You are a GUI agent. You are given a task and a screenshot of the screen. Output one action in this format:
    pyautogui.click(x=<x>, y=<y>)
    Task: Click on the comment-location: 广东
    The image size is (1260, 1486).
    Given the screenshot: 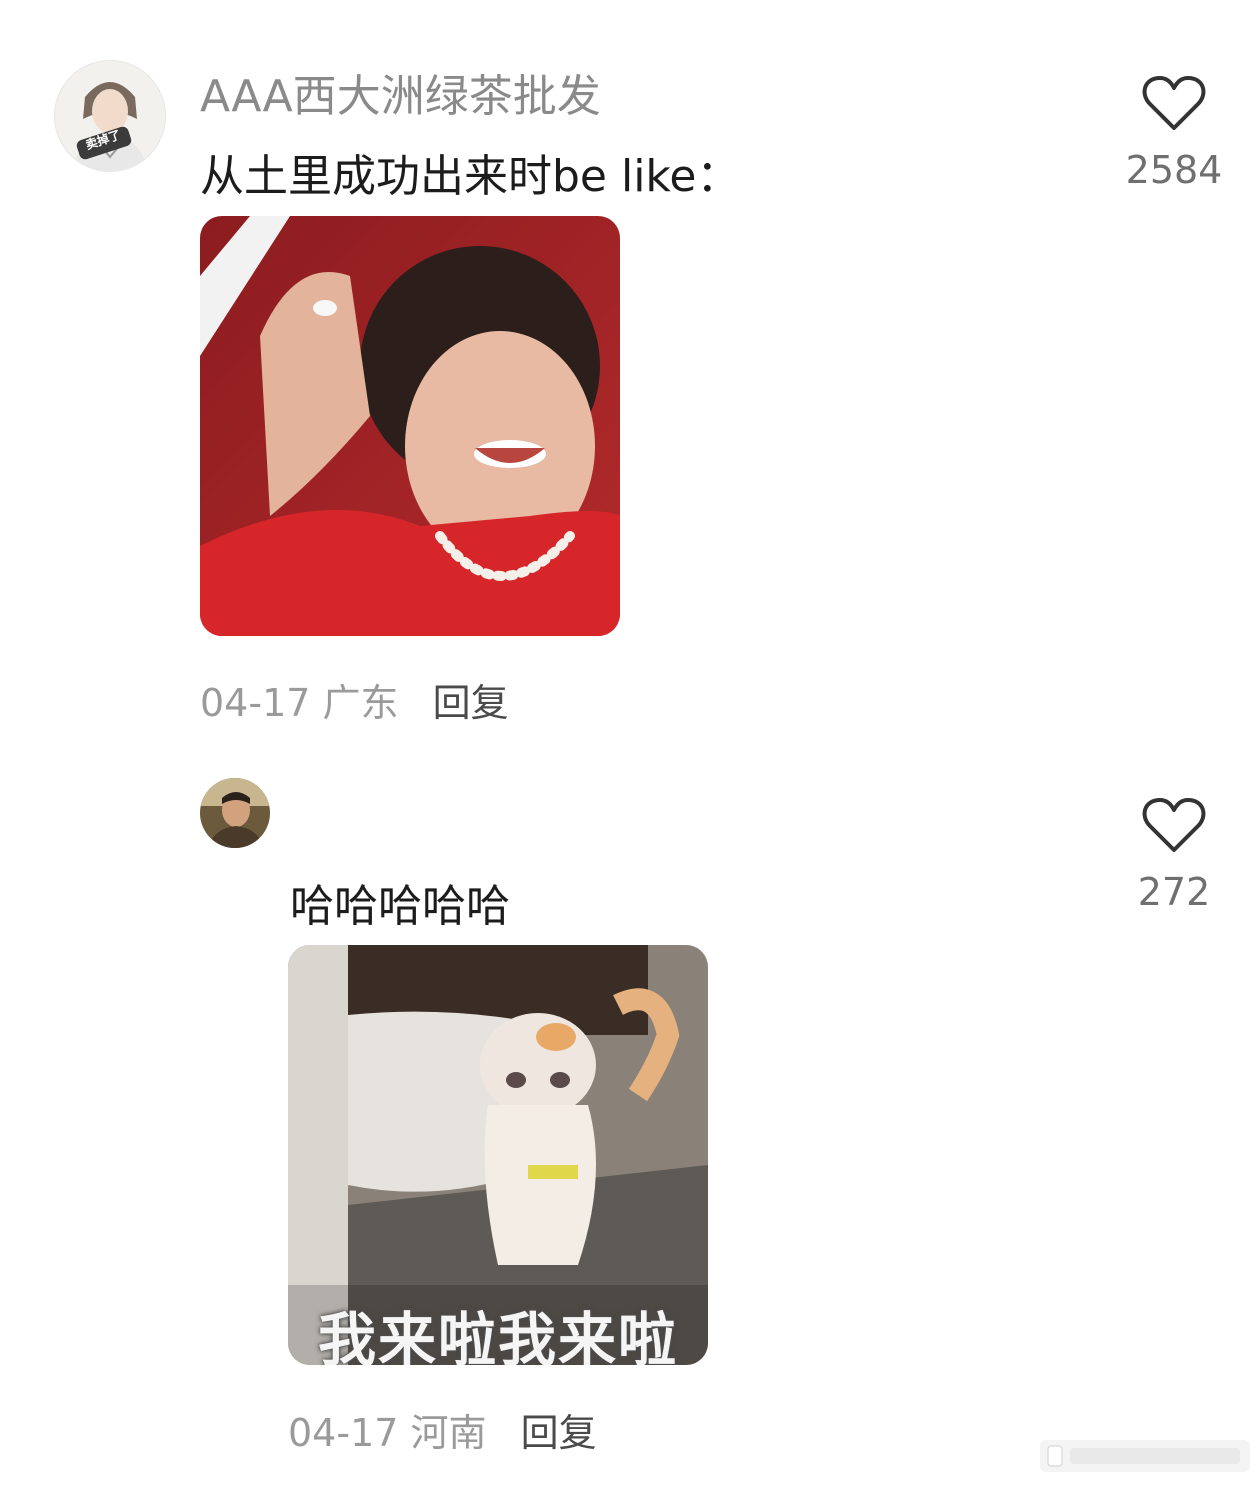 What is the action you would take?
    pyautogui.click(x=360, y=703)
    